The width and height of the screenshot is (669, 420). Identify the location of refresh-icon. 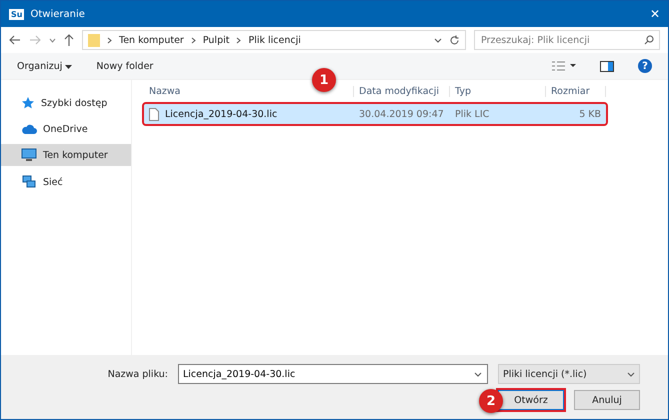
(454, 40).